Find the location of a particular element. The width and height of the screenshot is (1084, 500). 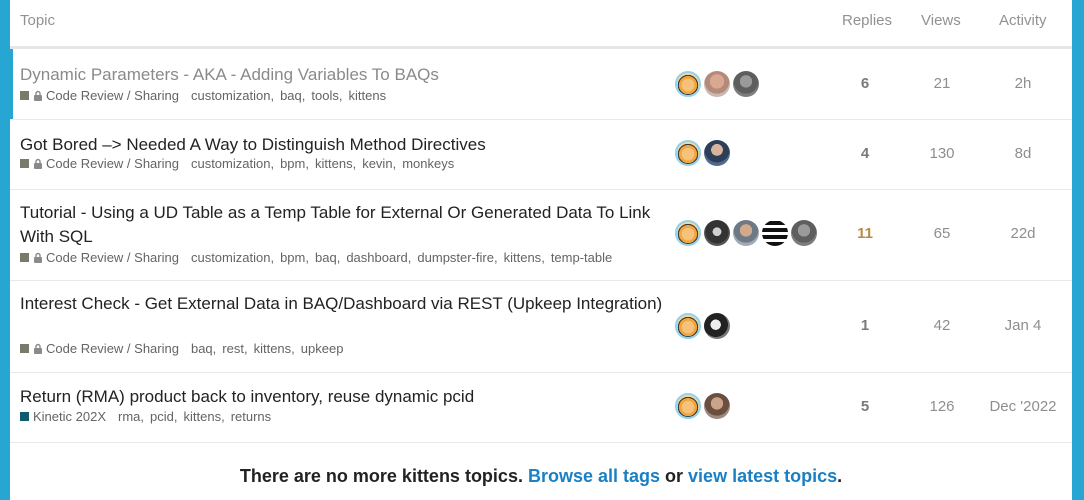

tag-link: temp-table is located at coordinates (581, 257).